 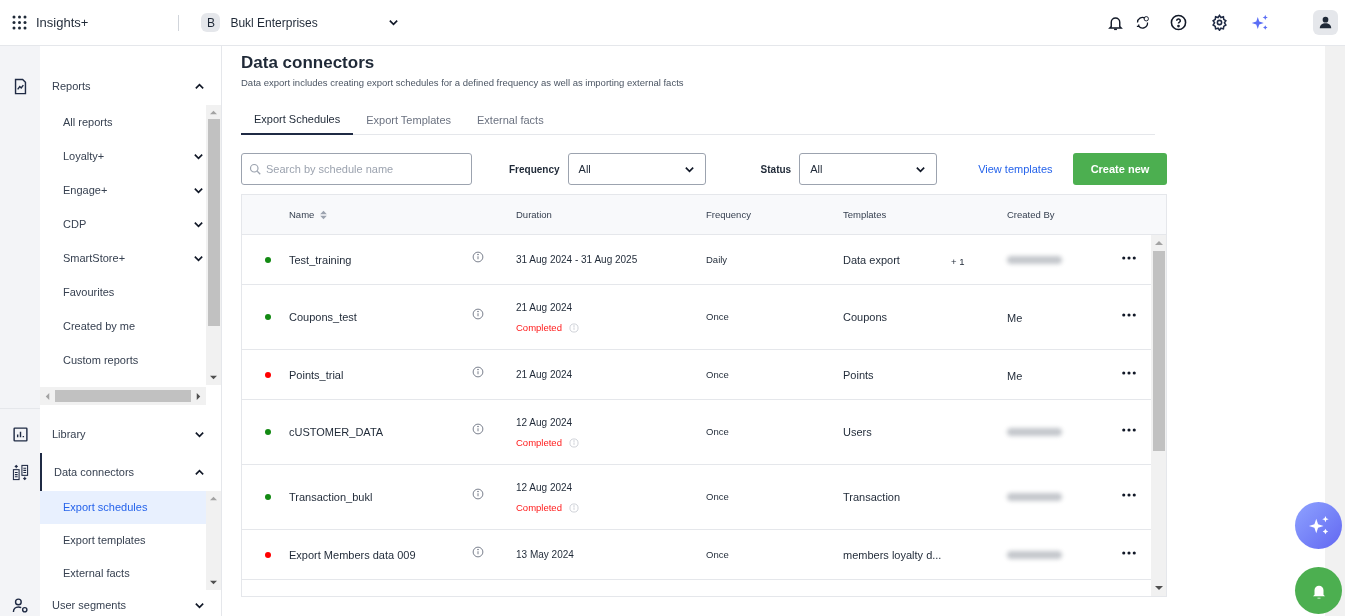 I want to click on nav-section: Reports, so click(x=130, y=86).